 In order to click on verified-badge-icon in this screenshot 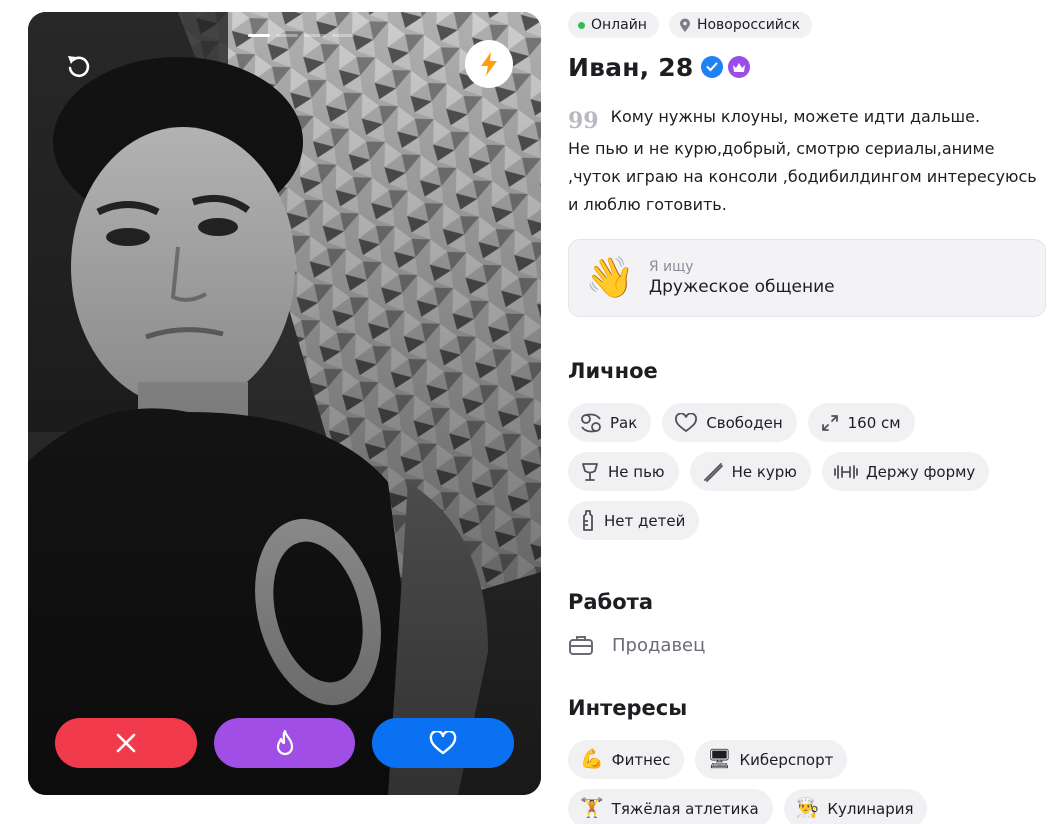, I will do `click(712, 67)`.